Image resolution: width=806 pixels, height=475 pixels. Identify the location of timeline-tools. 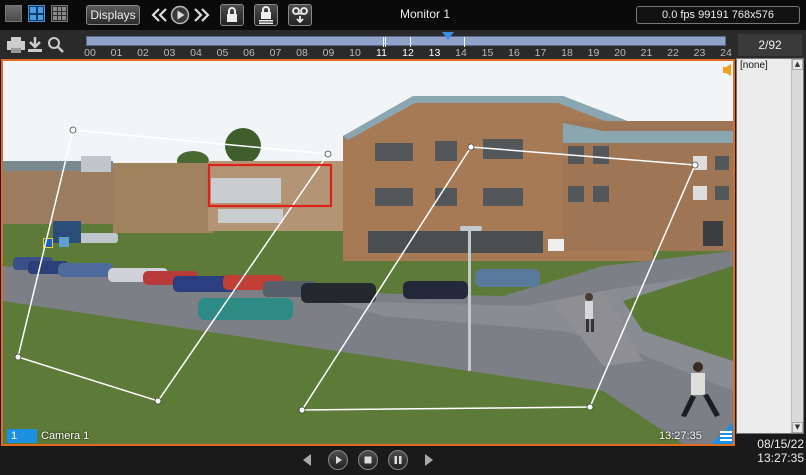
(41, 47).